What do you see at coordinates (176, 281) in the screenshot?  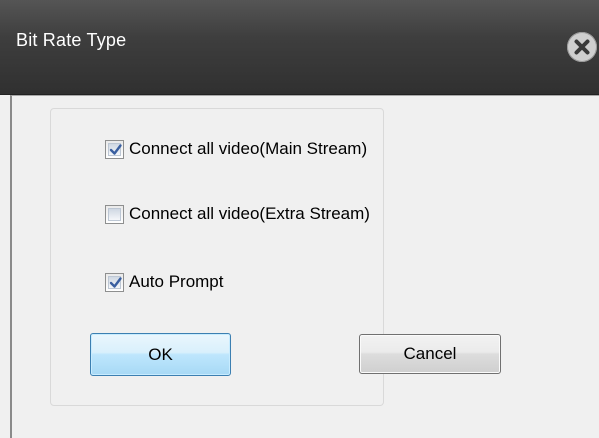 I see `option-label-auto-prompt: Auto Prompt` at bounding box center [176, 281].